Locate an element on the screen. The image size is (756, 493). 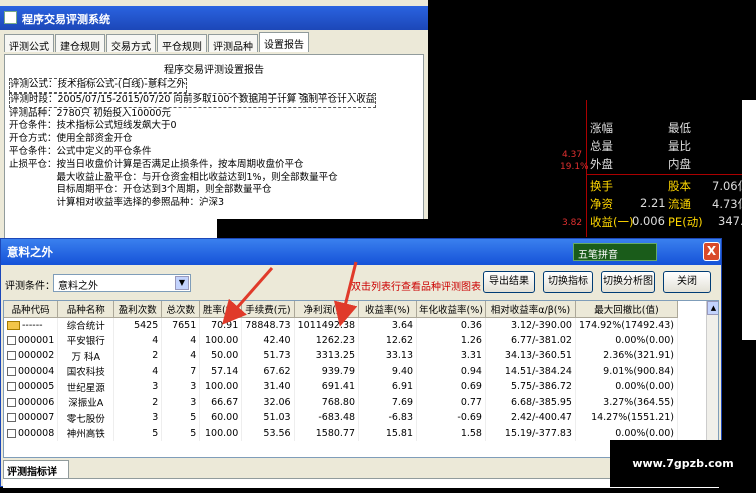
window-close-button: X is located at coordinates (711, 251).